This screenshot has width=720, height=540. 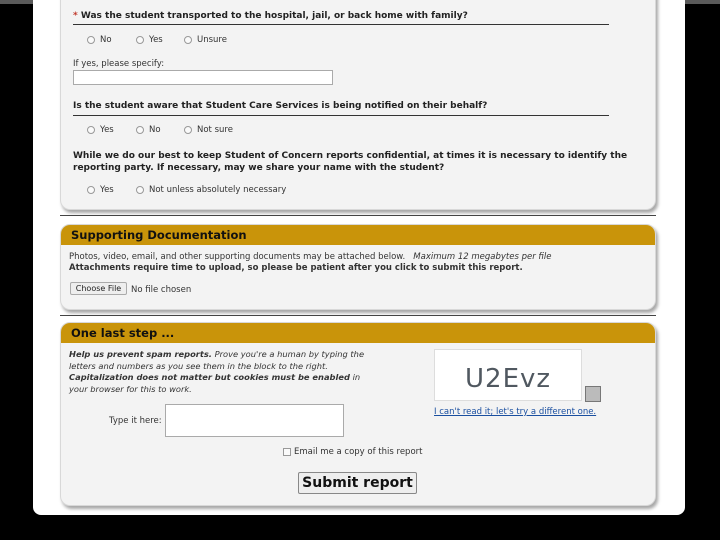 What do you see at coordinates (161, 290) in the screenshot?
I see `file-status-text: No file chosen` at bounding box center [161, 290].